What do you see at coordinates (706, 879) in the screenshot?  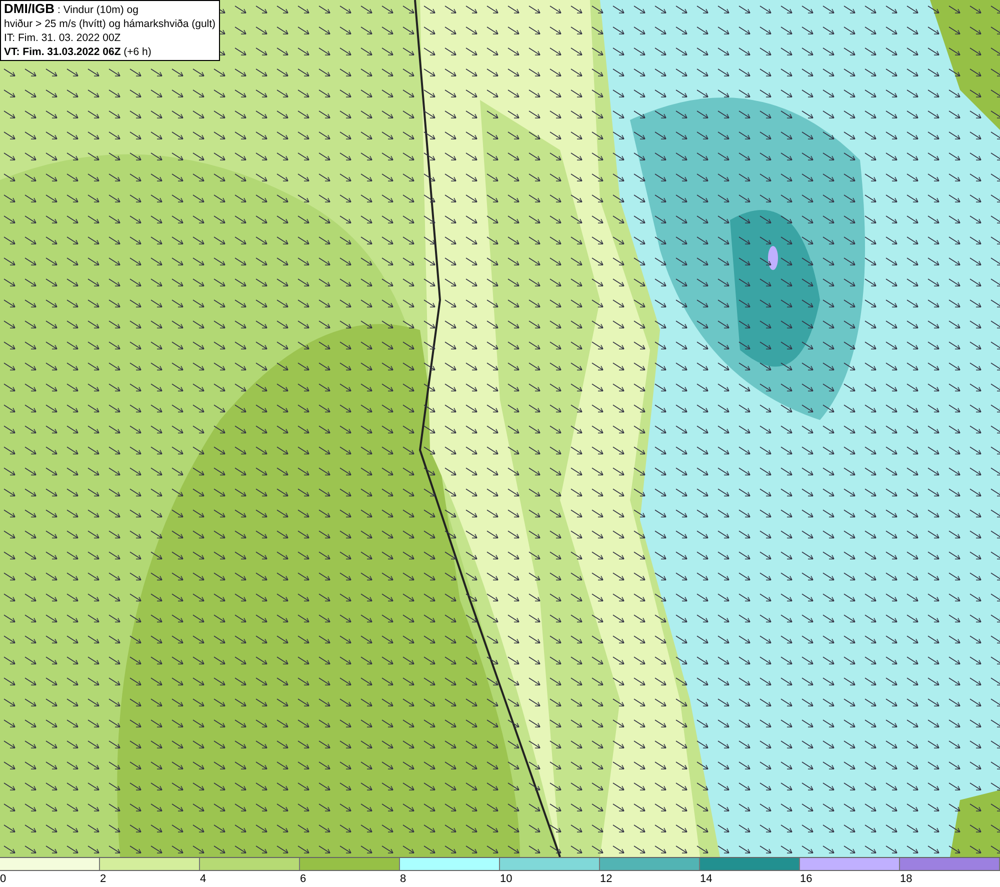 I see `legend-tick-label: 14` at bounding box center [706, 879].